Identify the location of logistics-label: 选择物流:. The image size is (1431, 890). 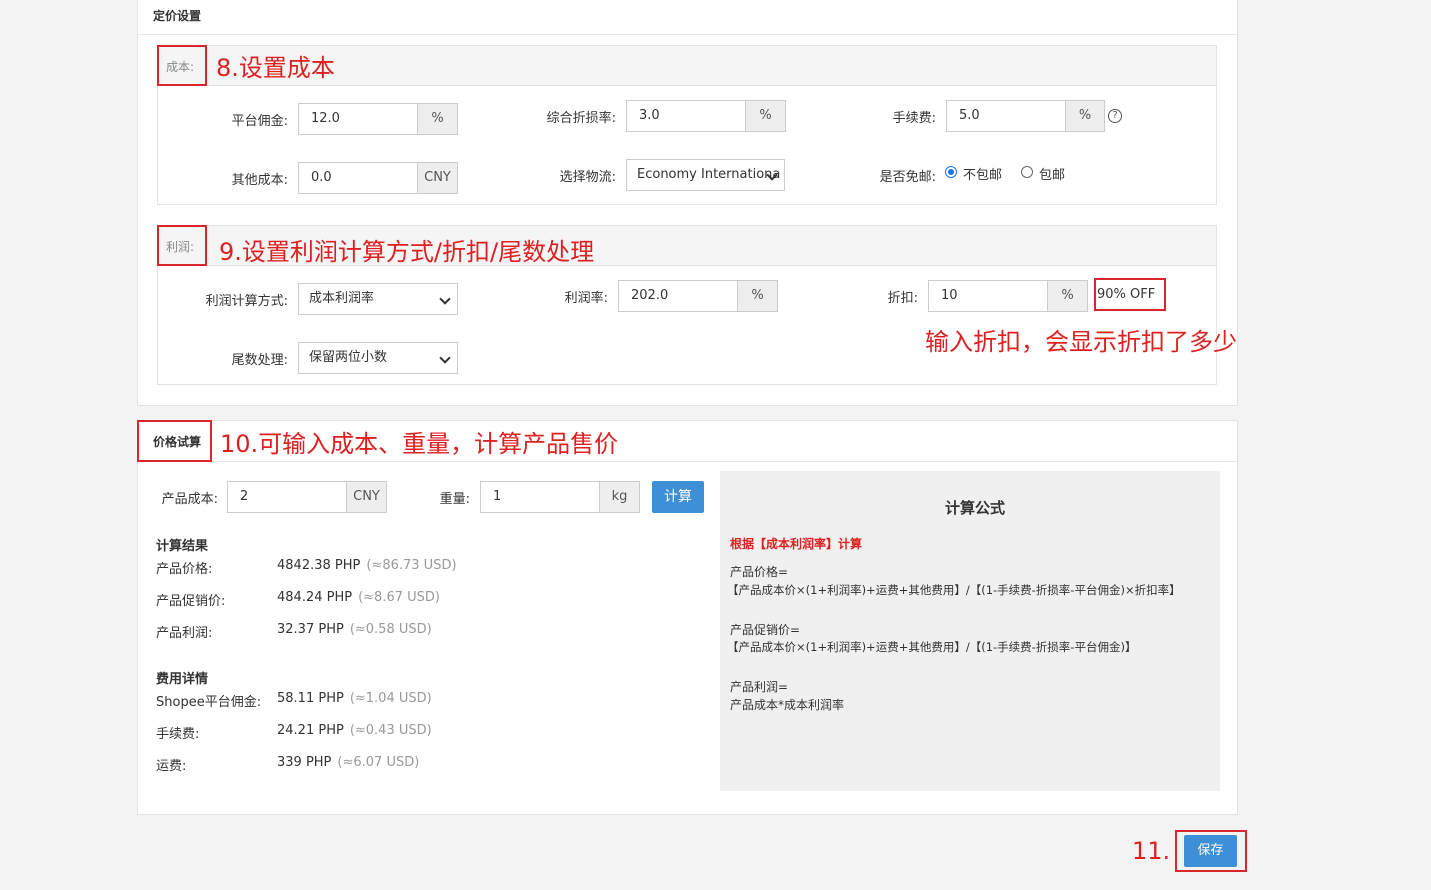
(587, 177).